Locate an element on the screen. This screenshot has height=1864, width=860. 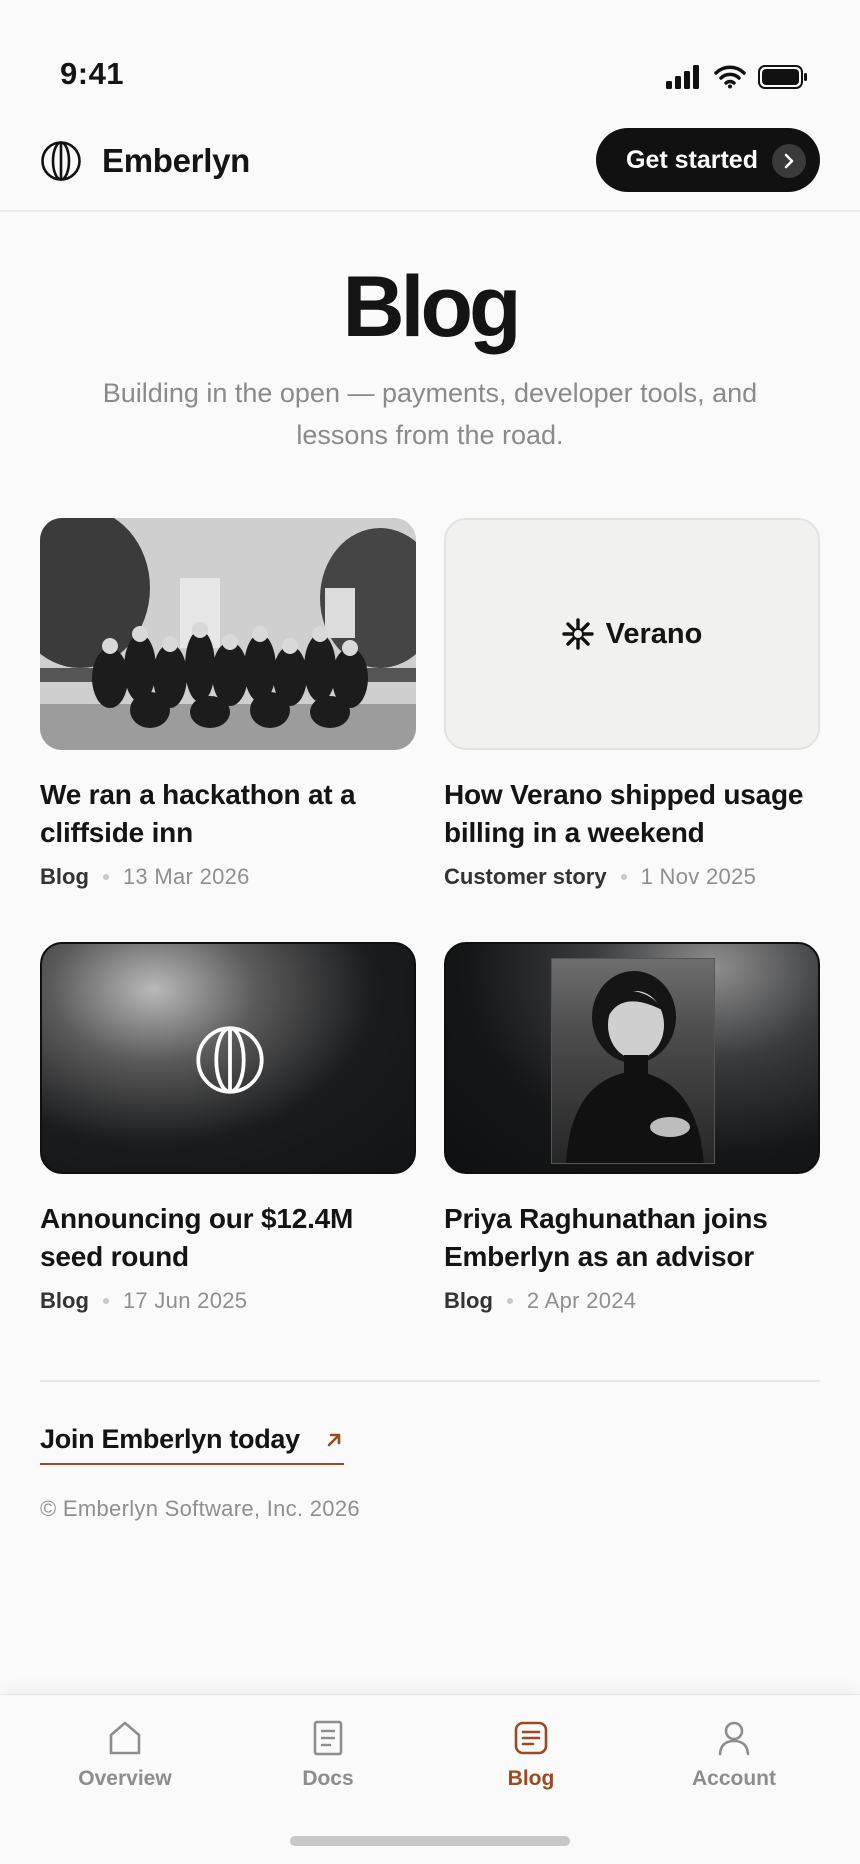
post-meta: Customer story 1 Nov 2025 is located at coordinates (632, 877).